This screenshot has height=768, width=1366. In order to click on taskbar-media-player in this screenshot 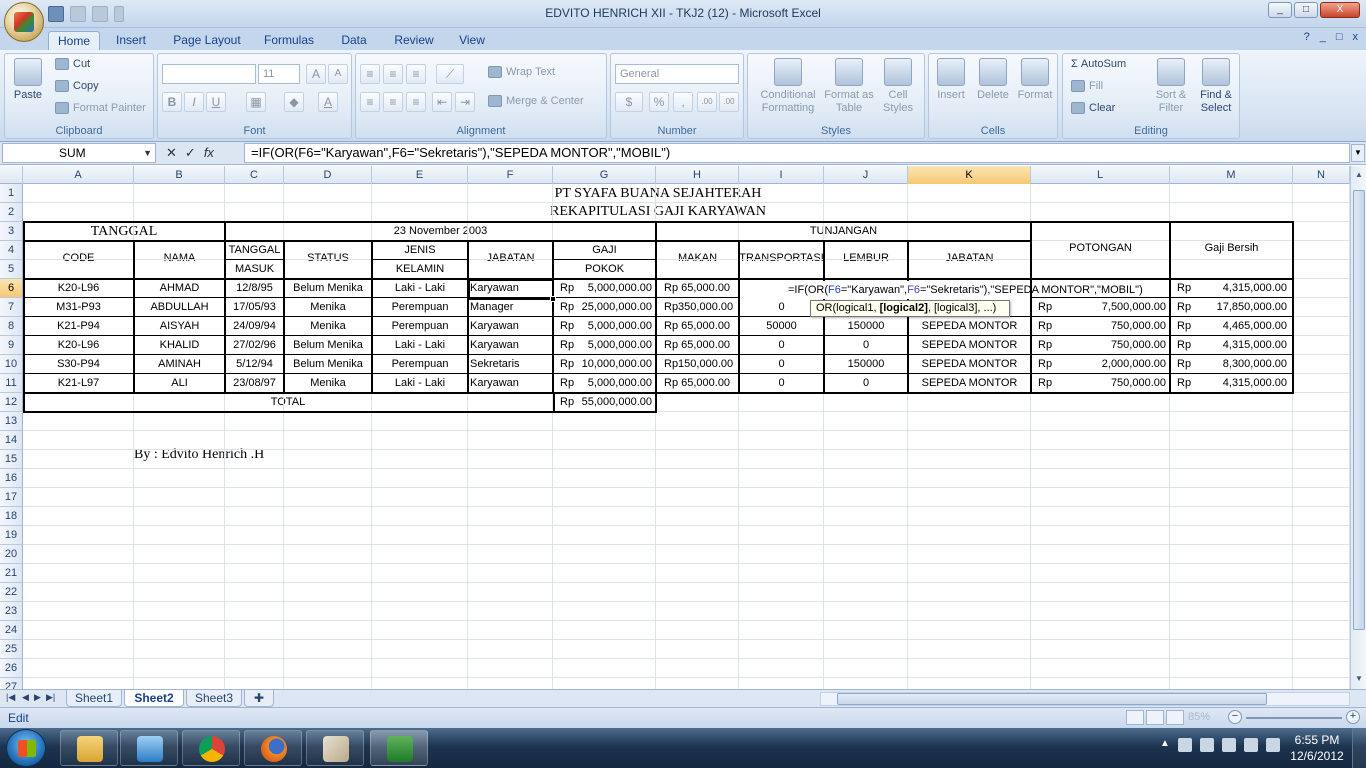, I will do `click(149, 748)`.